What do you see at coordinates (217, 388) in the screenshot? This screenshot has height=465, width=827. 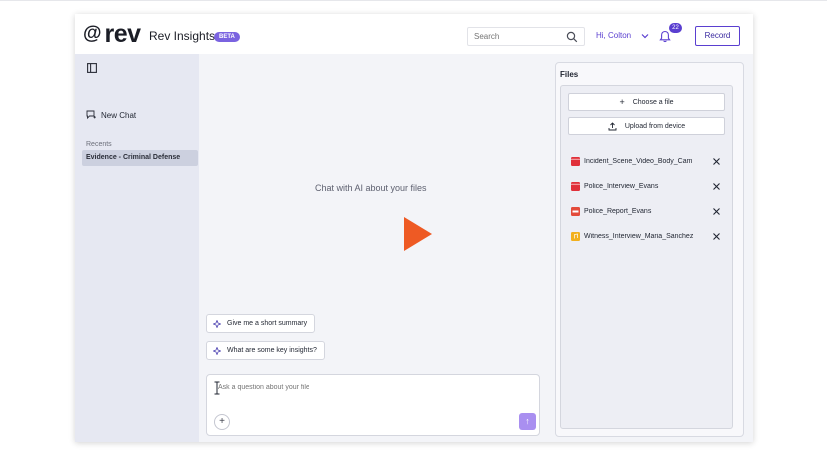 I see `text-cursor-icon` at bounding box center [217, 388].